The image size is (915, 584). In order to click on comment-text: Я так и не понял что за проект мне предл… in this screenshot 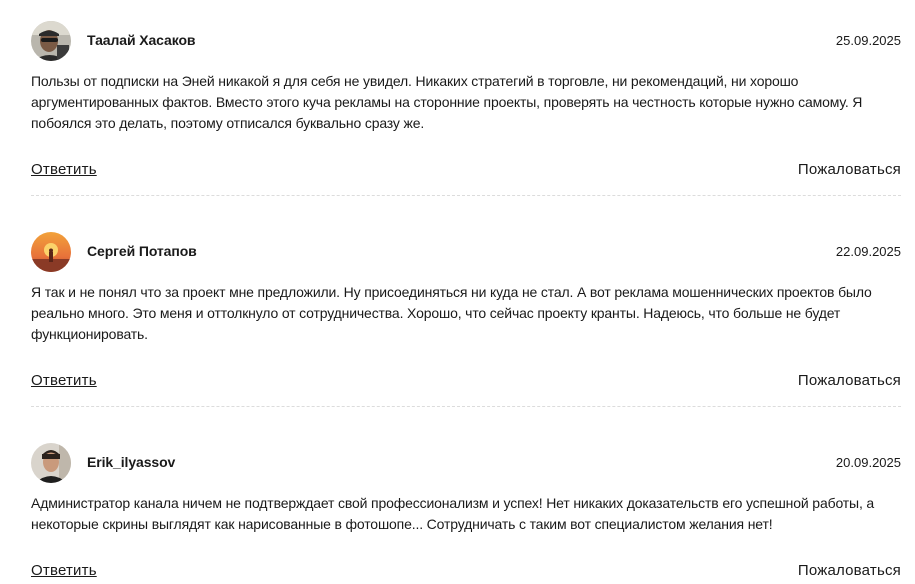, I will do `click(451, 313)`.